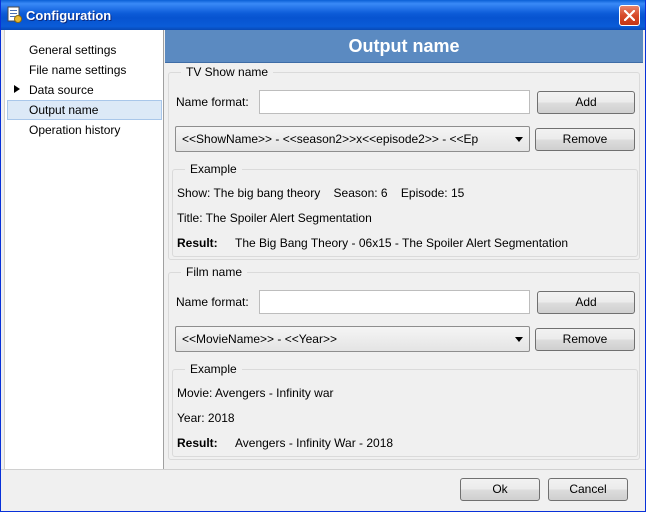  I want to click on group-legend: TV Show name, so click(227, 72).